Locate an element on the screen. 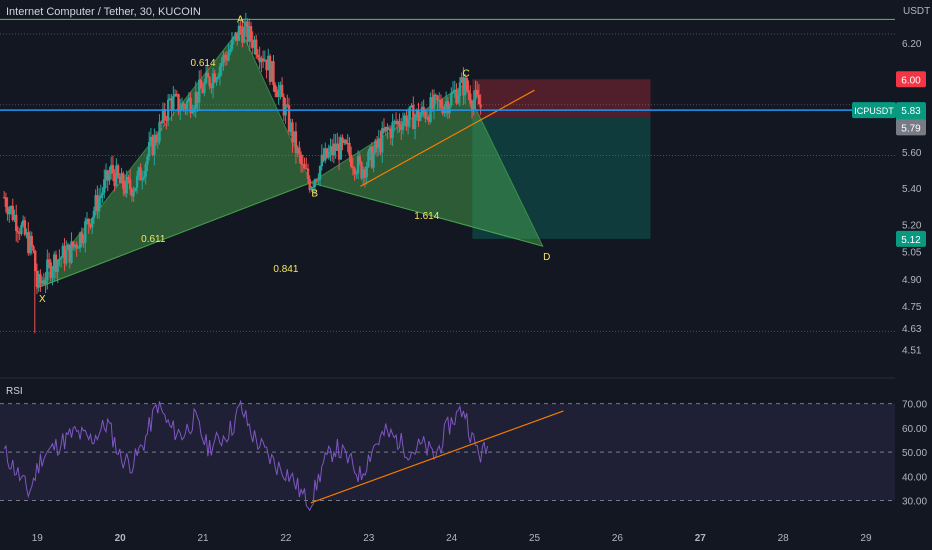 This screenshot has height=550, width=932. entry-badge: 5.79 is located at coordinates (911, 128).